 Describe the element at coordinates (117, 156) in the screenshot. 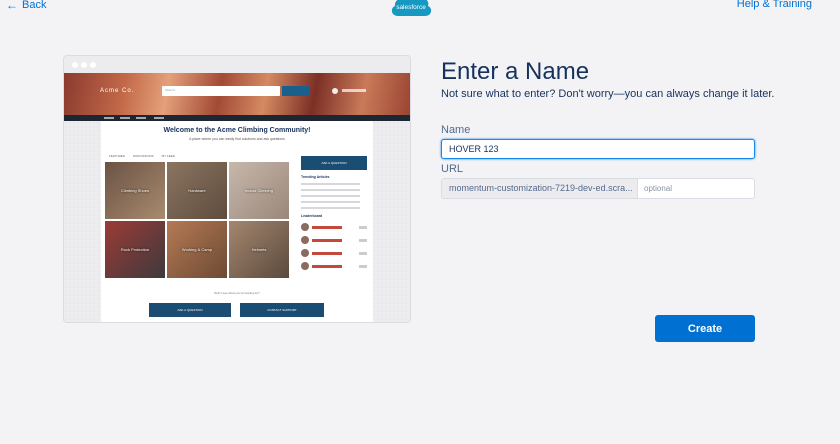

I see `preview-tab: FEATURED` at that location.